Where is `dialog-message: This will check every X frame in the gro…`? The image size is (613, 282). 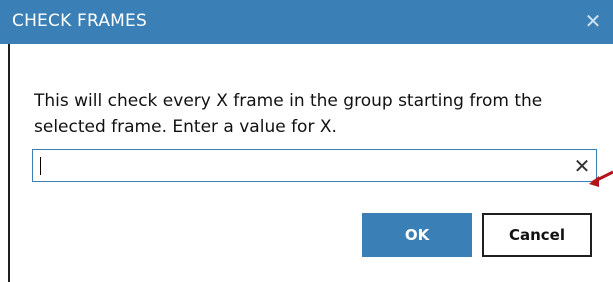
dialog-message: This will check every X frame in the gro… is located at coordinates (288, 114).